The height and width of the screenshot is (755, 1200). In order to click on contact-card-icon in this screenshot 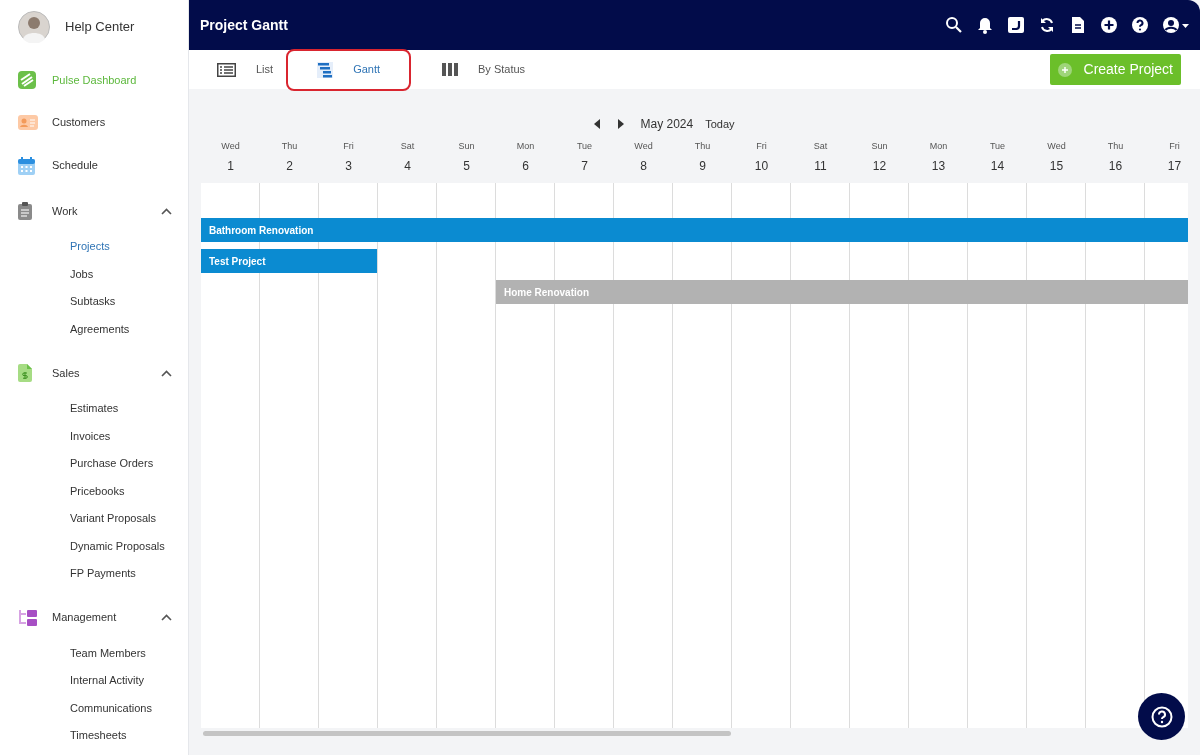, I will do `click(28, 123)`.